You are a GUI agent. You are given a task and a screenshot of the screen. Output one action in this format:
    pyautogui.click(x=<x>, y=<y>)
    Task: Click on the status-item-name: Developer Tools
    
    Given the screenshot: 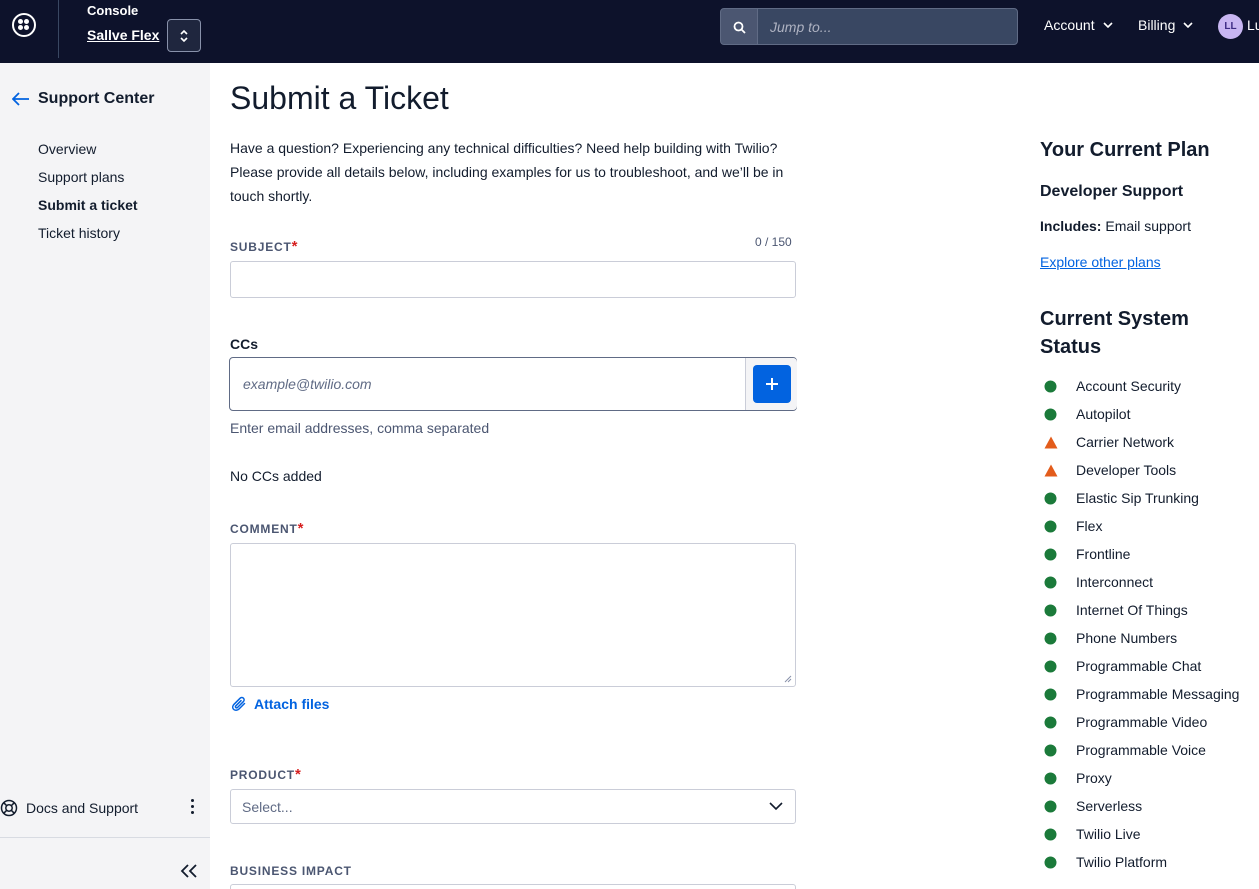 What is the action you would take?
    pyautogui.click(x=1126, y=470)
    